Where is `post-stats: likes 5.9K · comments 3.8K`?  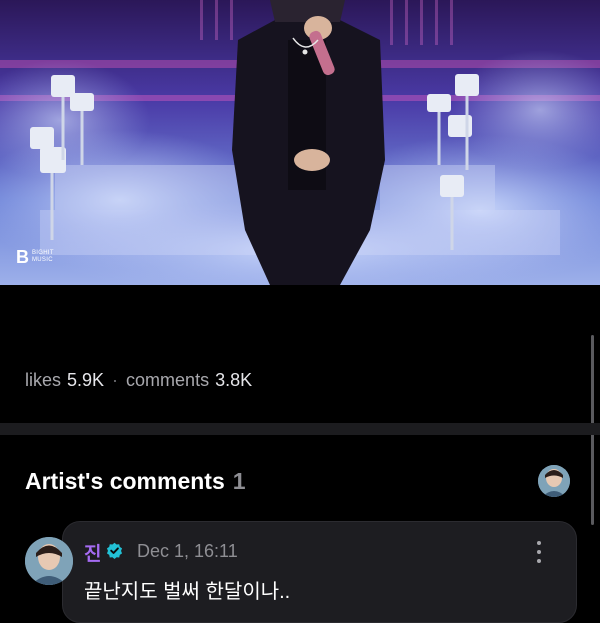 post-stats: likes 5.9K · comments 3.8K is located at coordinates (138, 380).